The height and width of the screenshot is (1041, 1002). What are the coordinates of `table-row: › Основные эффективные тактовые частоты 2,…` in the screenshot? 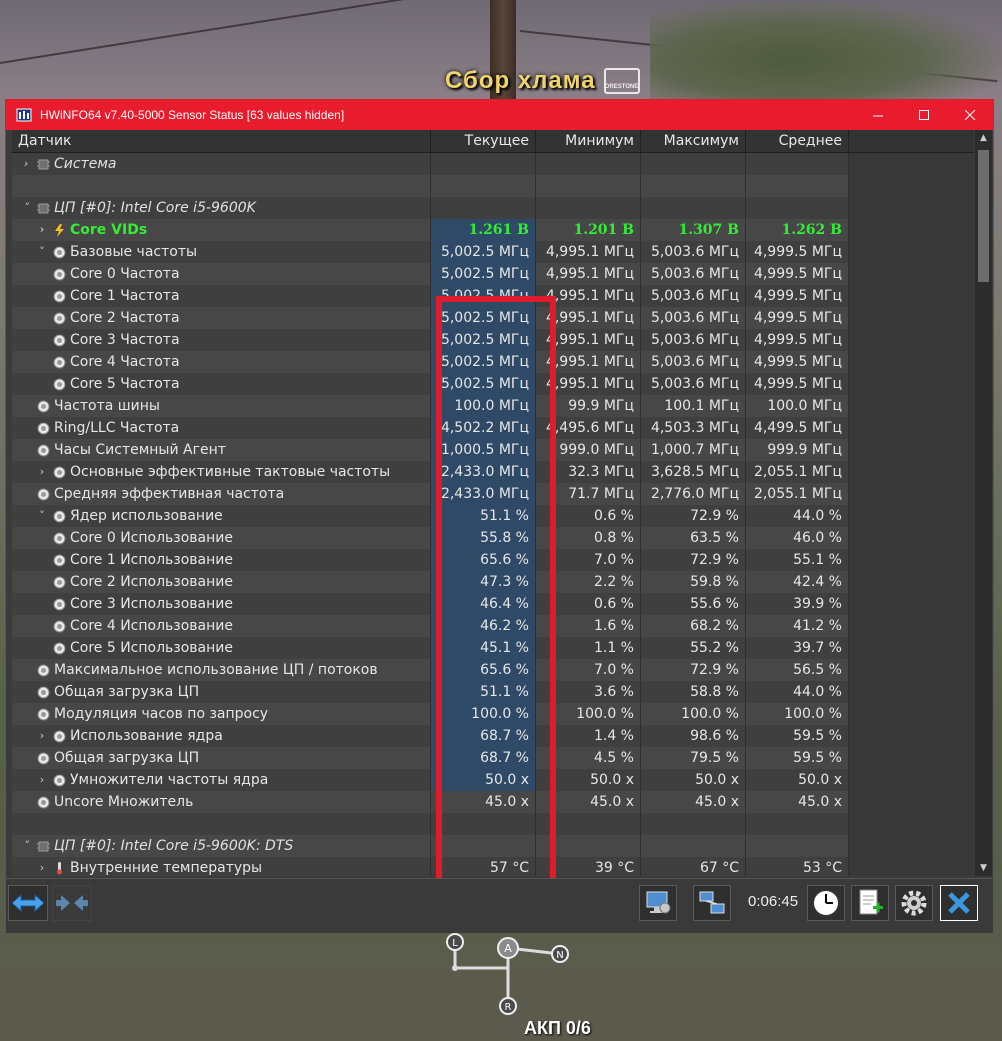 It's located at (493, 472).